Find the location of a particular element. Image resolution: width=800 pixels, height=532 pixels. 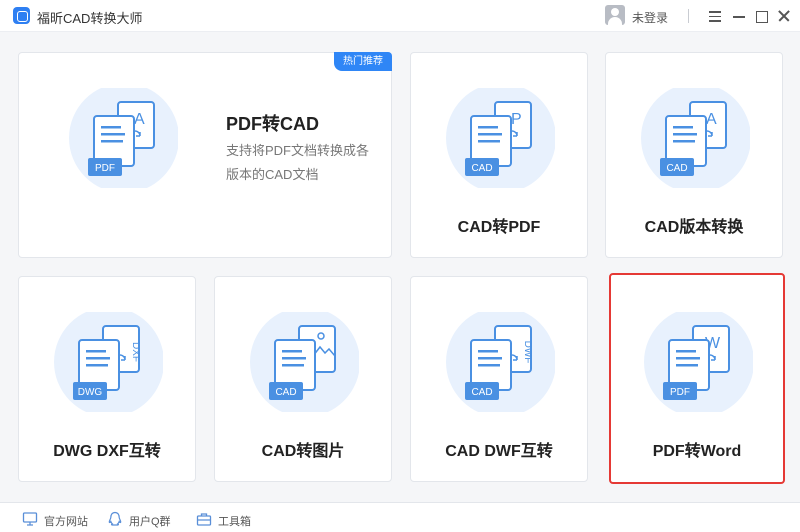

card-cad-to-pdf: P CAD CAD转PDF is located at coordinates (499, 155).